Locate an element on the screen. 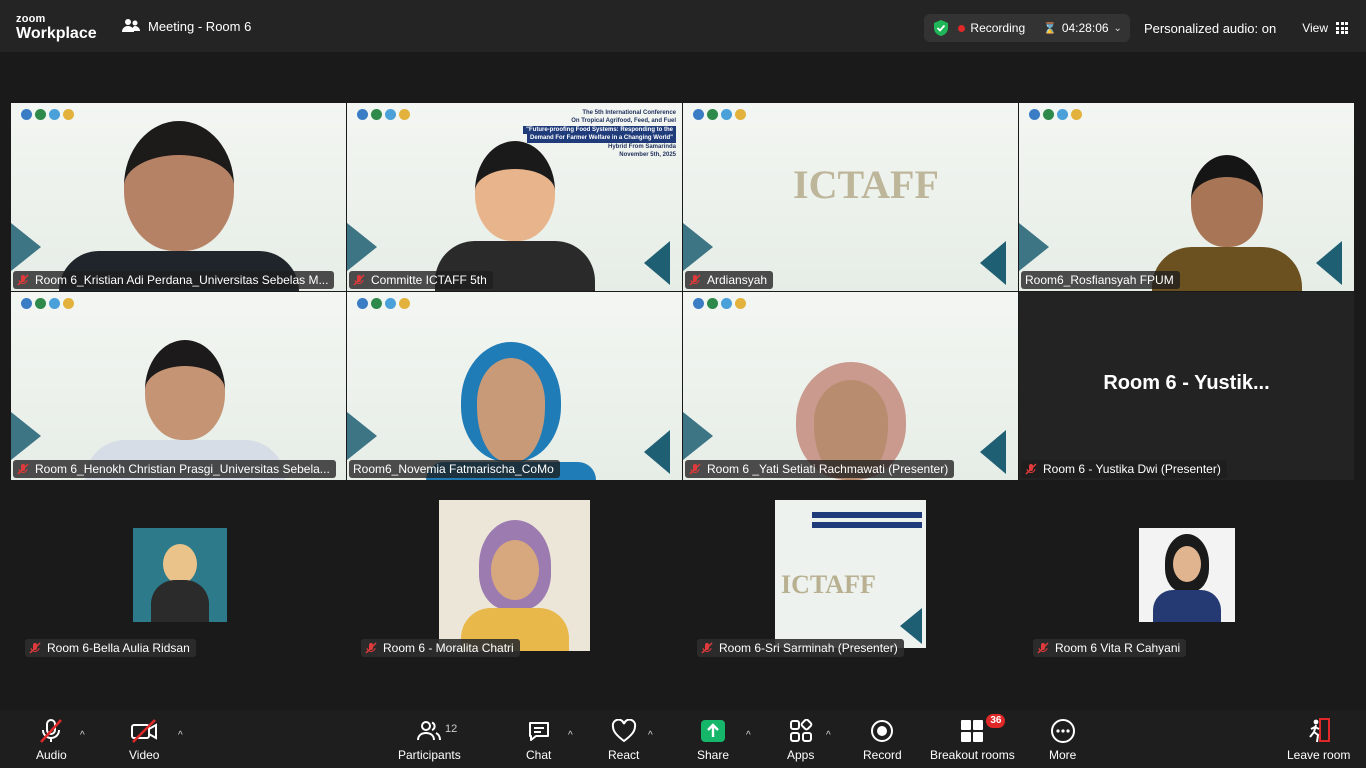  share-button: Share is located at coordinates (713, 740).